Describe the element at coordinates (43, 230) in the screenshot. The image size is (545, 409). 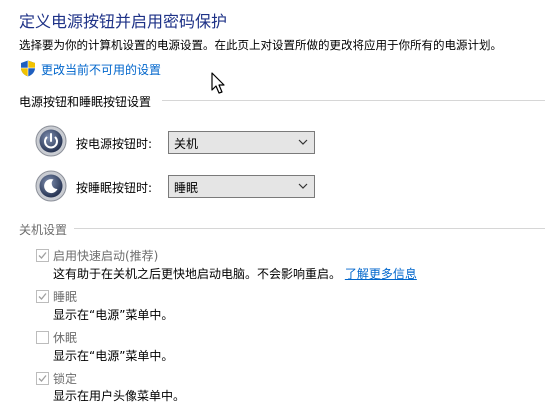
I see `shutdown-section-title: 关机设置` at that location.